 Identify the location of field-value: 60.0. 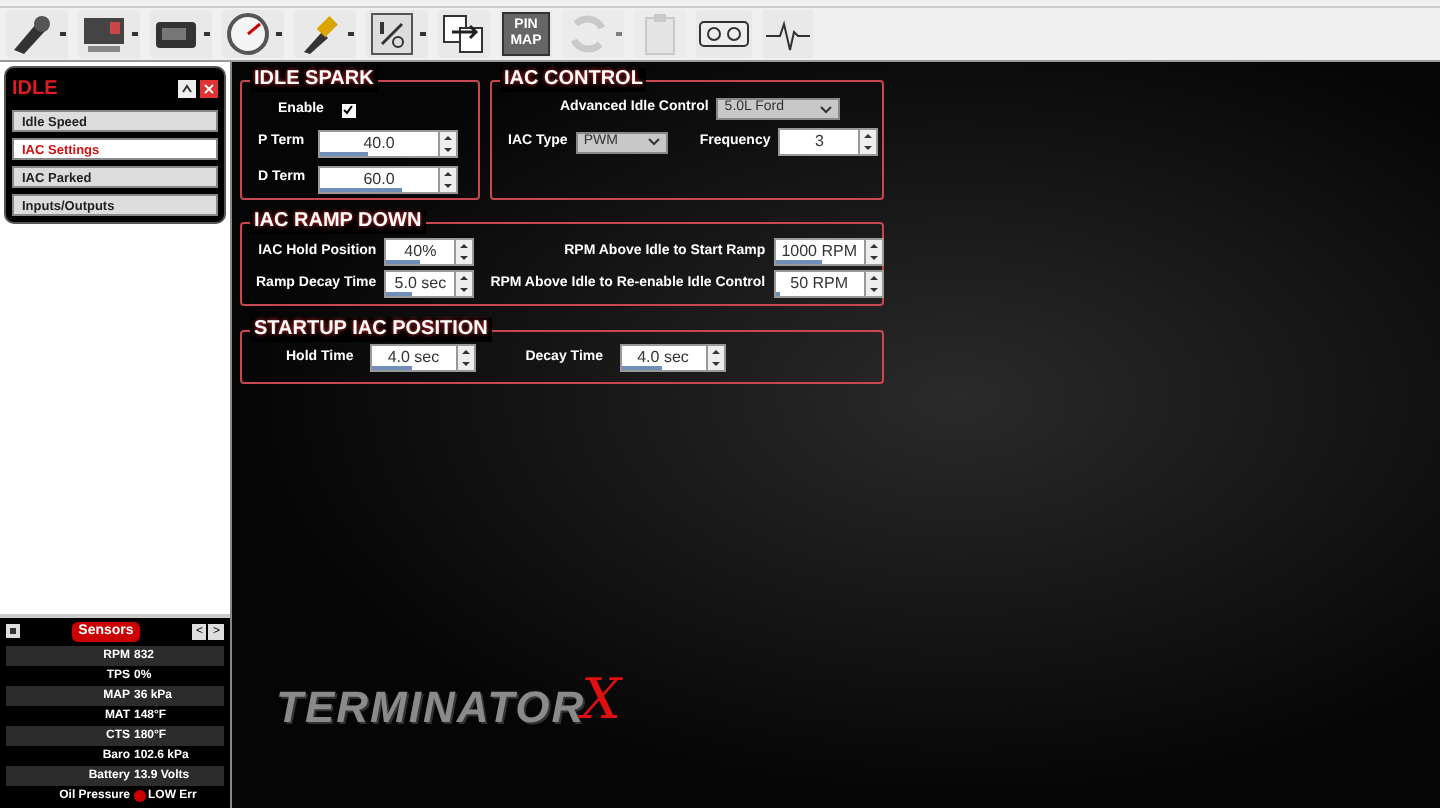
(379, 179).